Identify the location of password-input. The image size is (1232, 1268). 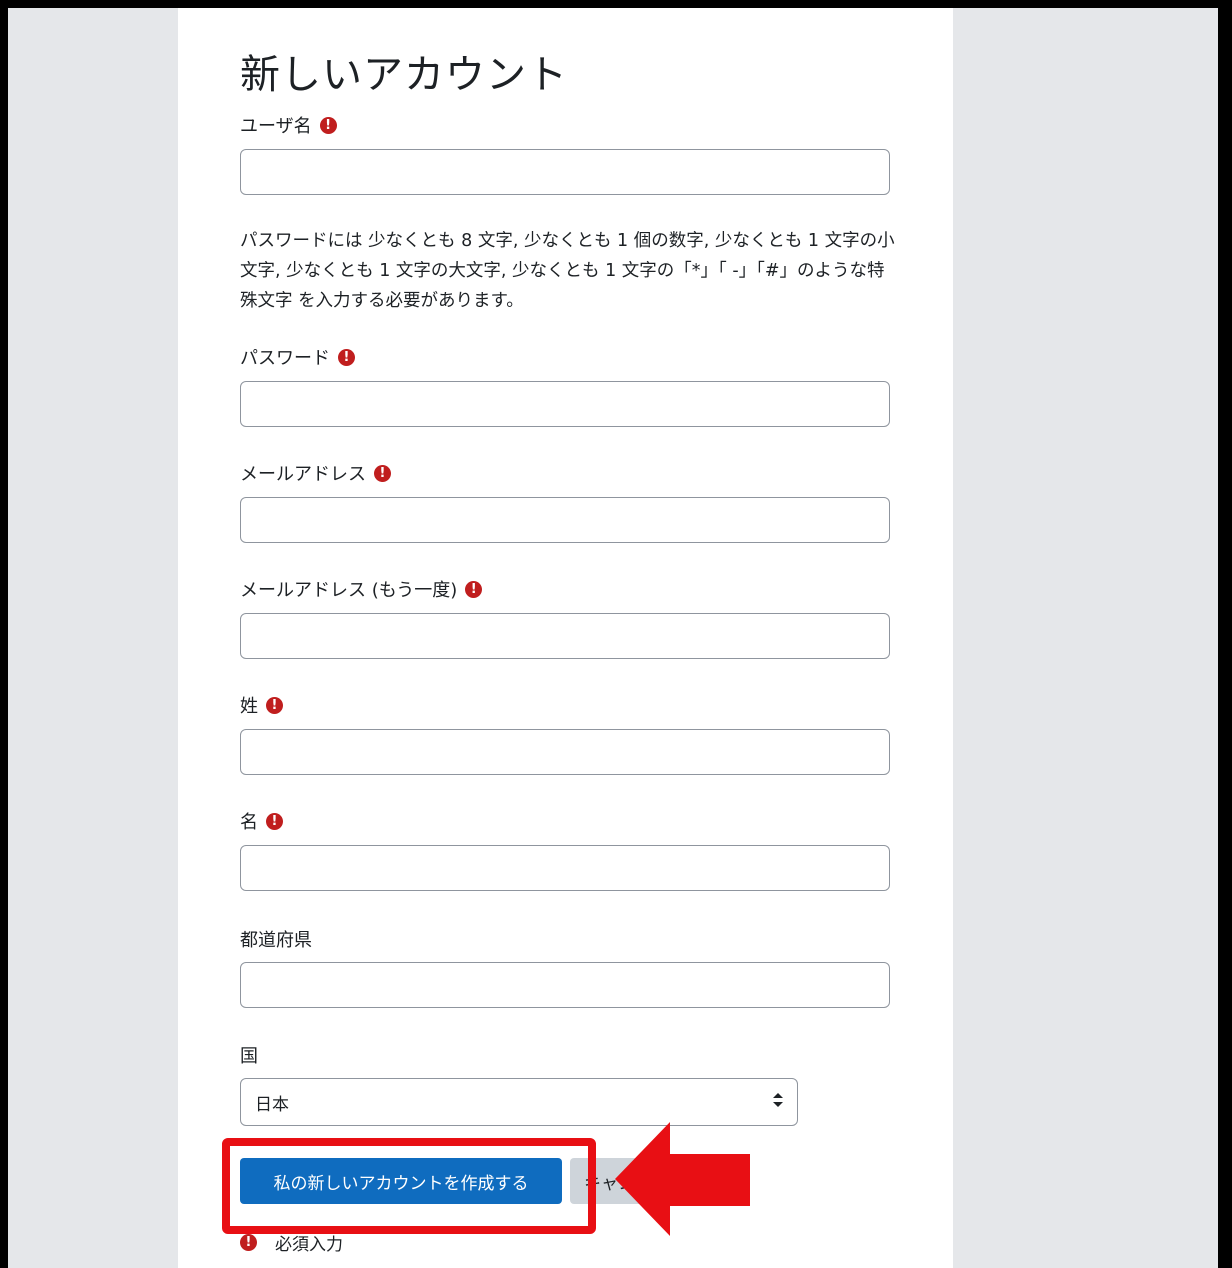
(565, 404).